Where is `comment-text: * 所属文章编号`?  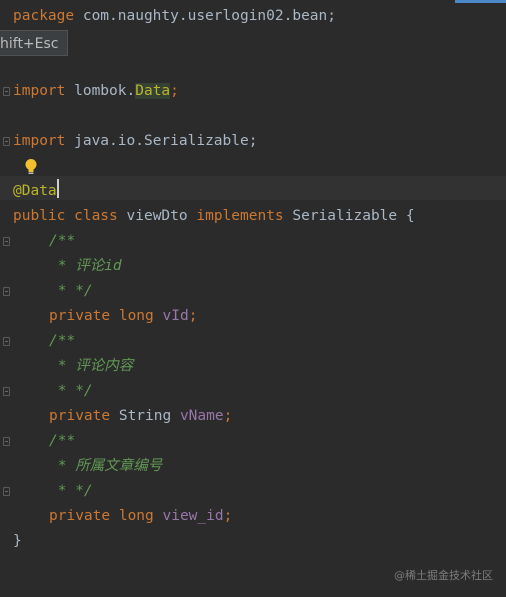 comment-text: * 所属文章编号 is located at coordinates (106, 466).